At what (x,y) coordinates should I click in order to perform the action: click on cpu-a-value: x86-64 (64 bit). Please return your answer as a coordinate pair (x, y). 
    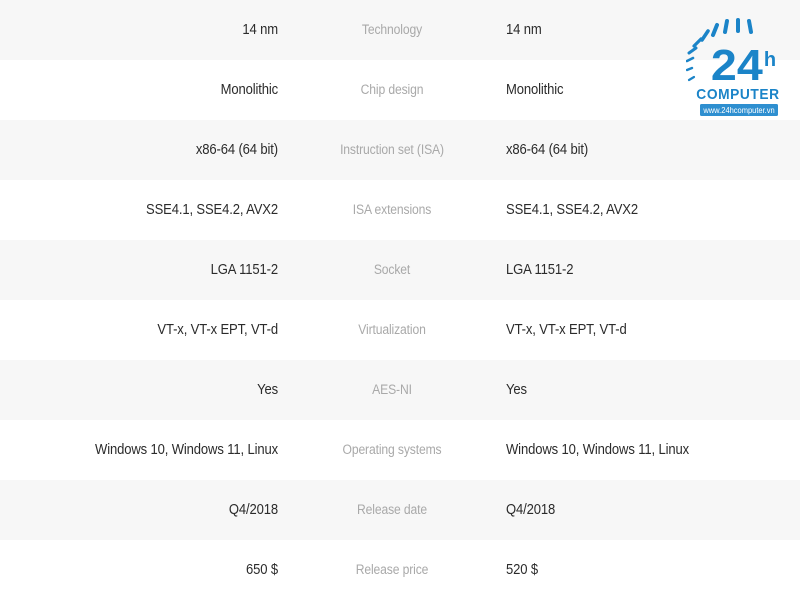
    Looking at the image, I should click on (139, 150).